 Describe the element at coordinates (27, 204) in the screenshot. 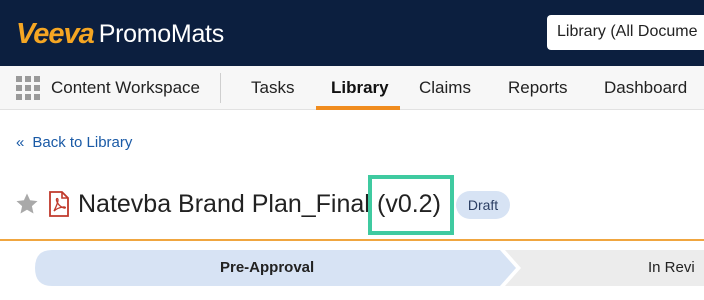

I see `star-icon` at that location.